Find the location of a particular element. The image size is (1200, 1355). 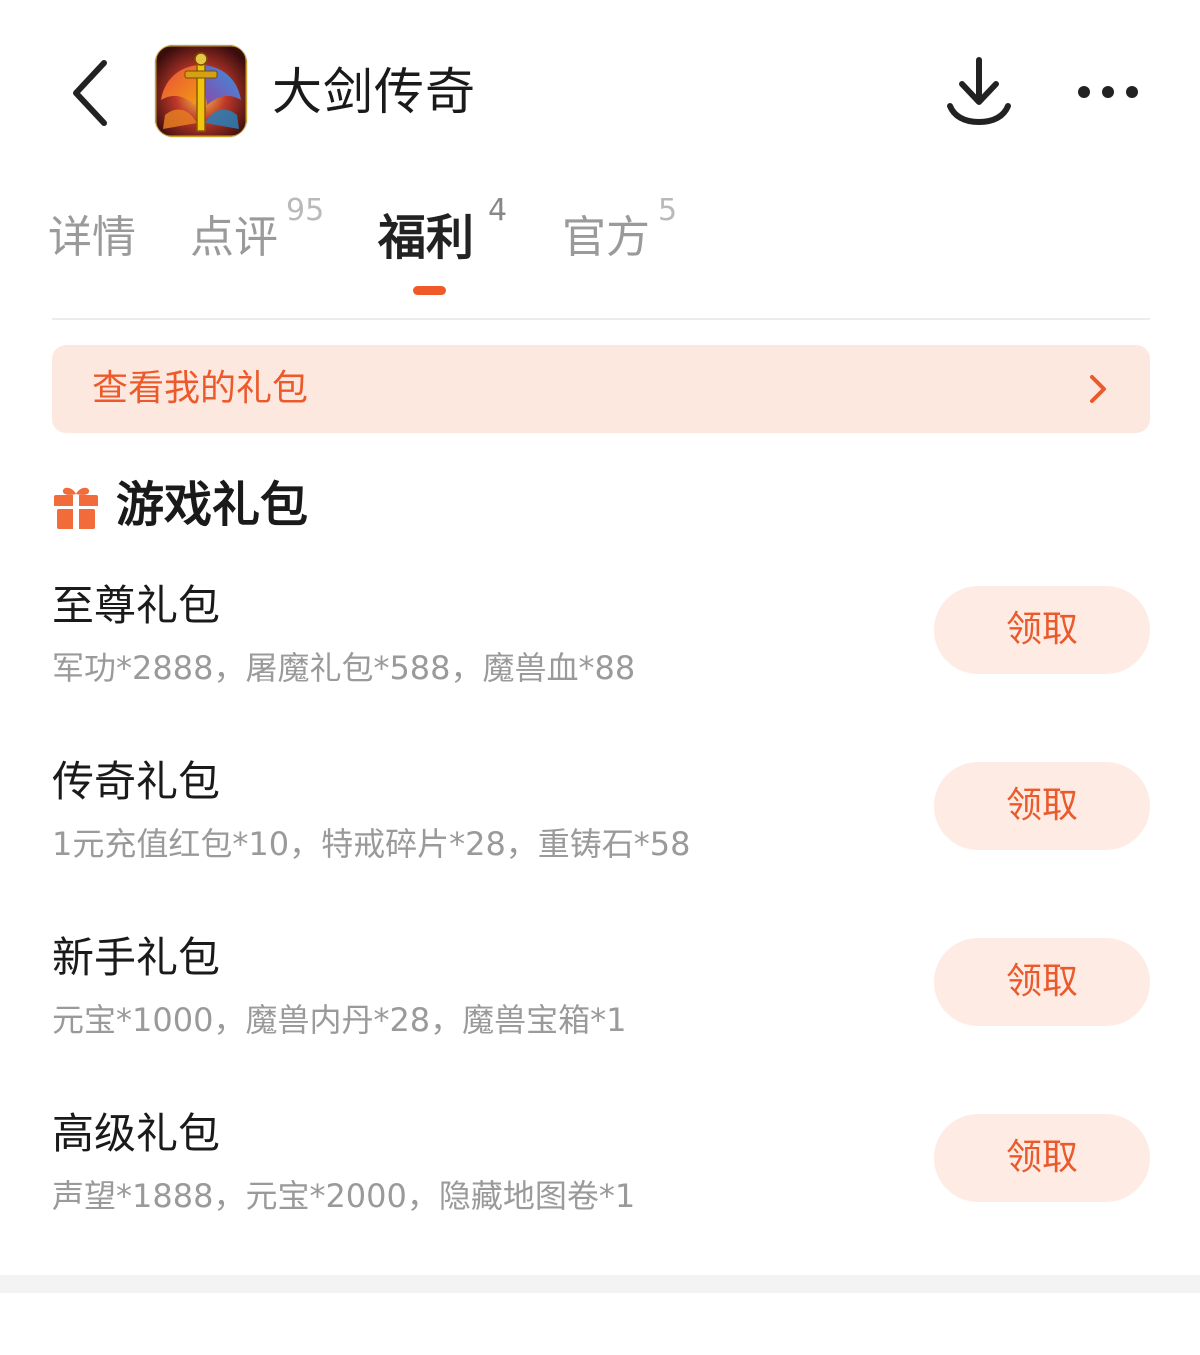

chevron-left-icon is located at coordinates (90, 93).